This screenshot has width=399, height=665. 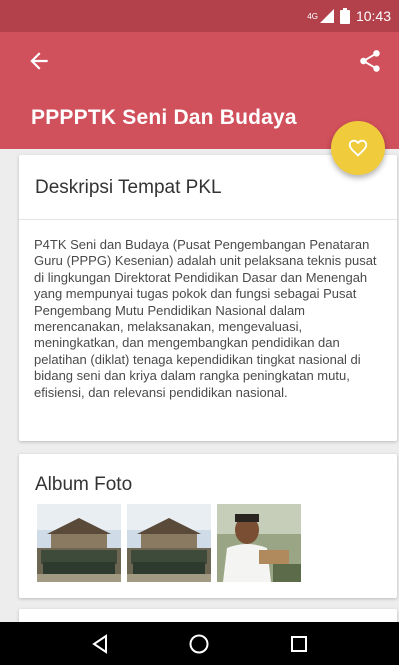 I want to click on divider, so click(x=208, y=219).